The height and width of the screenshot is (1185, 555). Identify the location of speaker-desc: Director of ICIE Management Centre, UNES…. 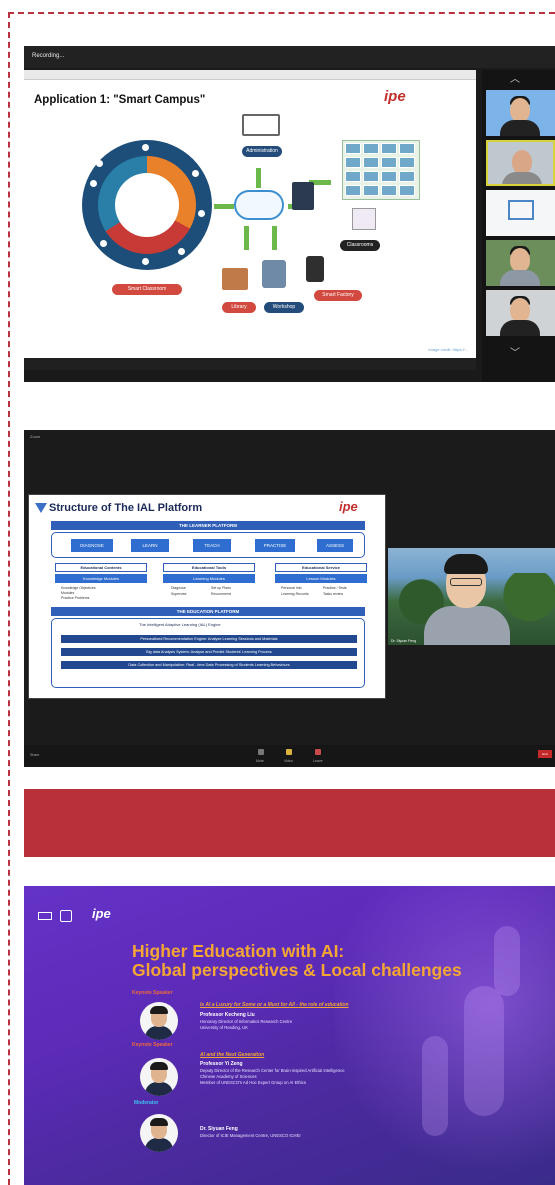
(250, 1135).